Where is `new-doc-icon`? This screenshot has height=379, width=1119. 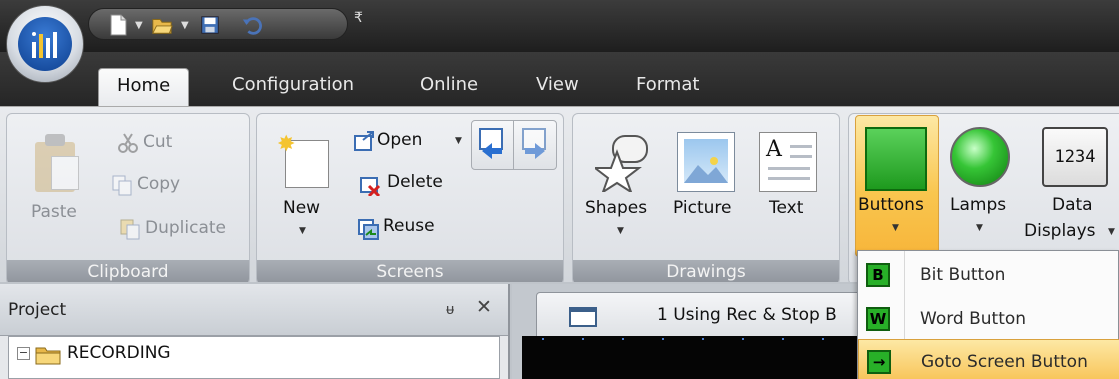
new-doc-icon is located at coordinates (118, 25).